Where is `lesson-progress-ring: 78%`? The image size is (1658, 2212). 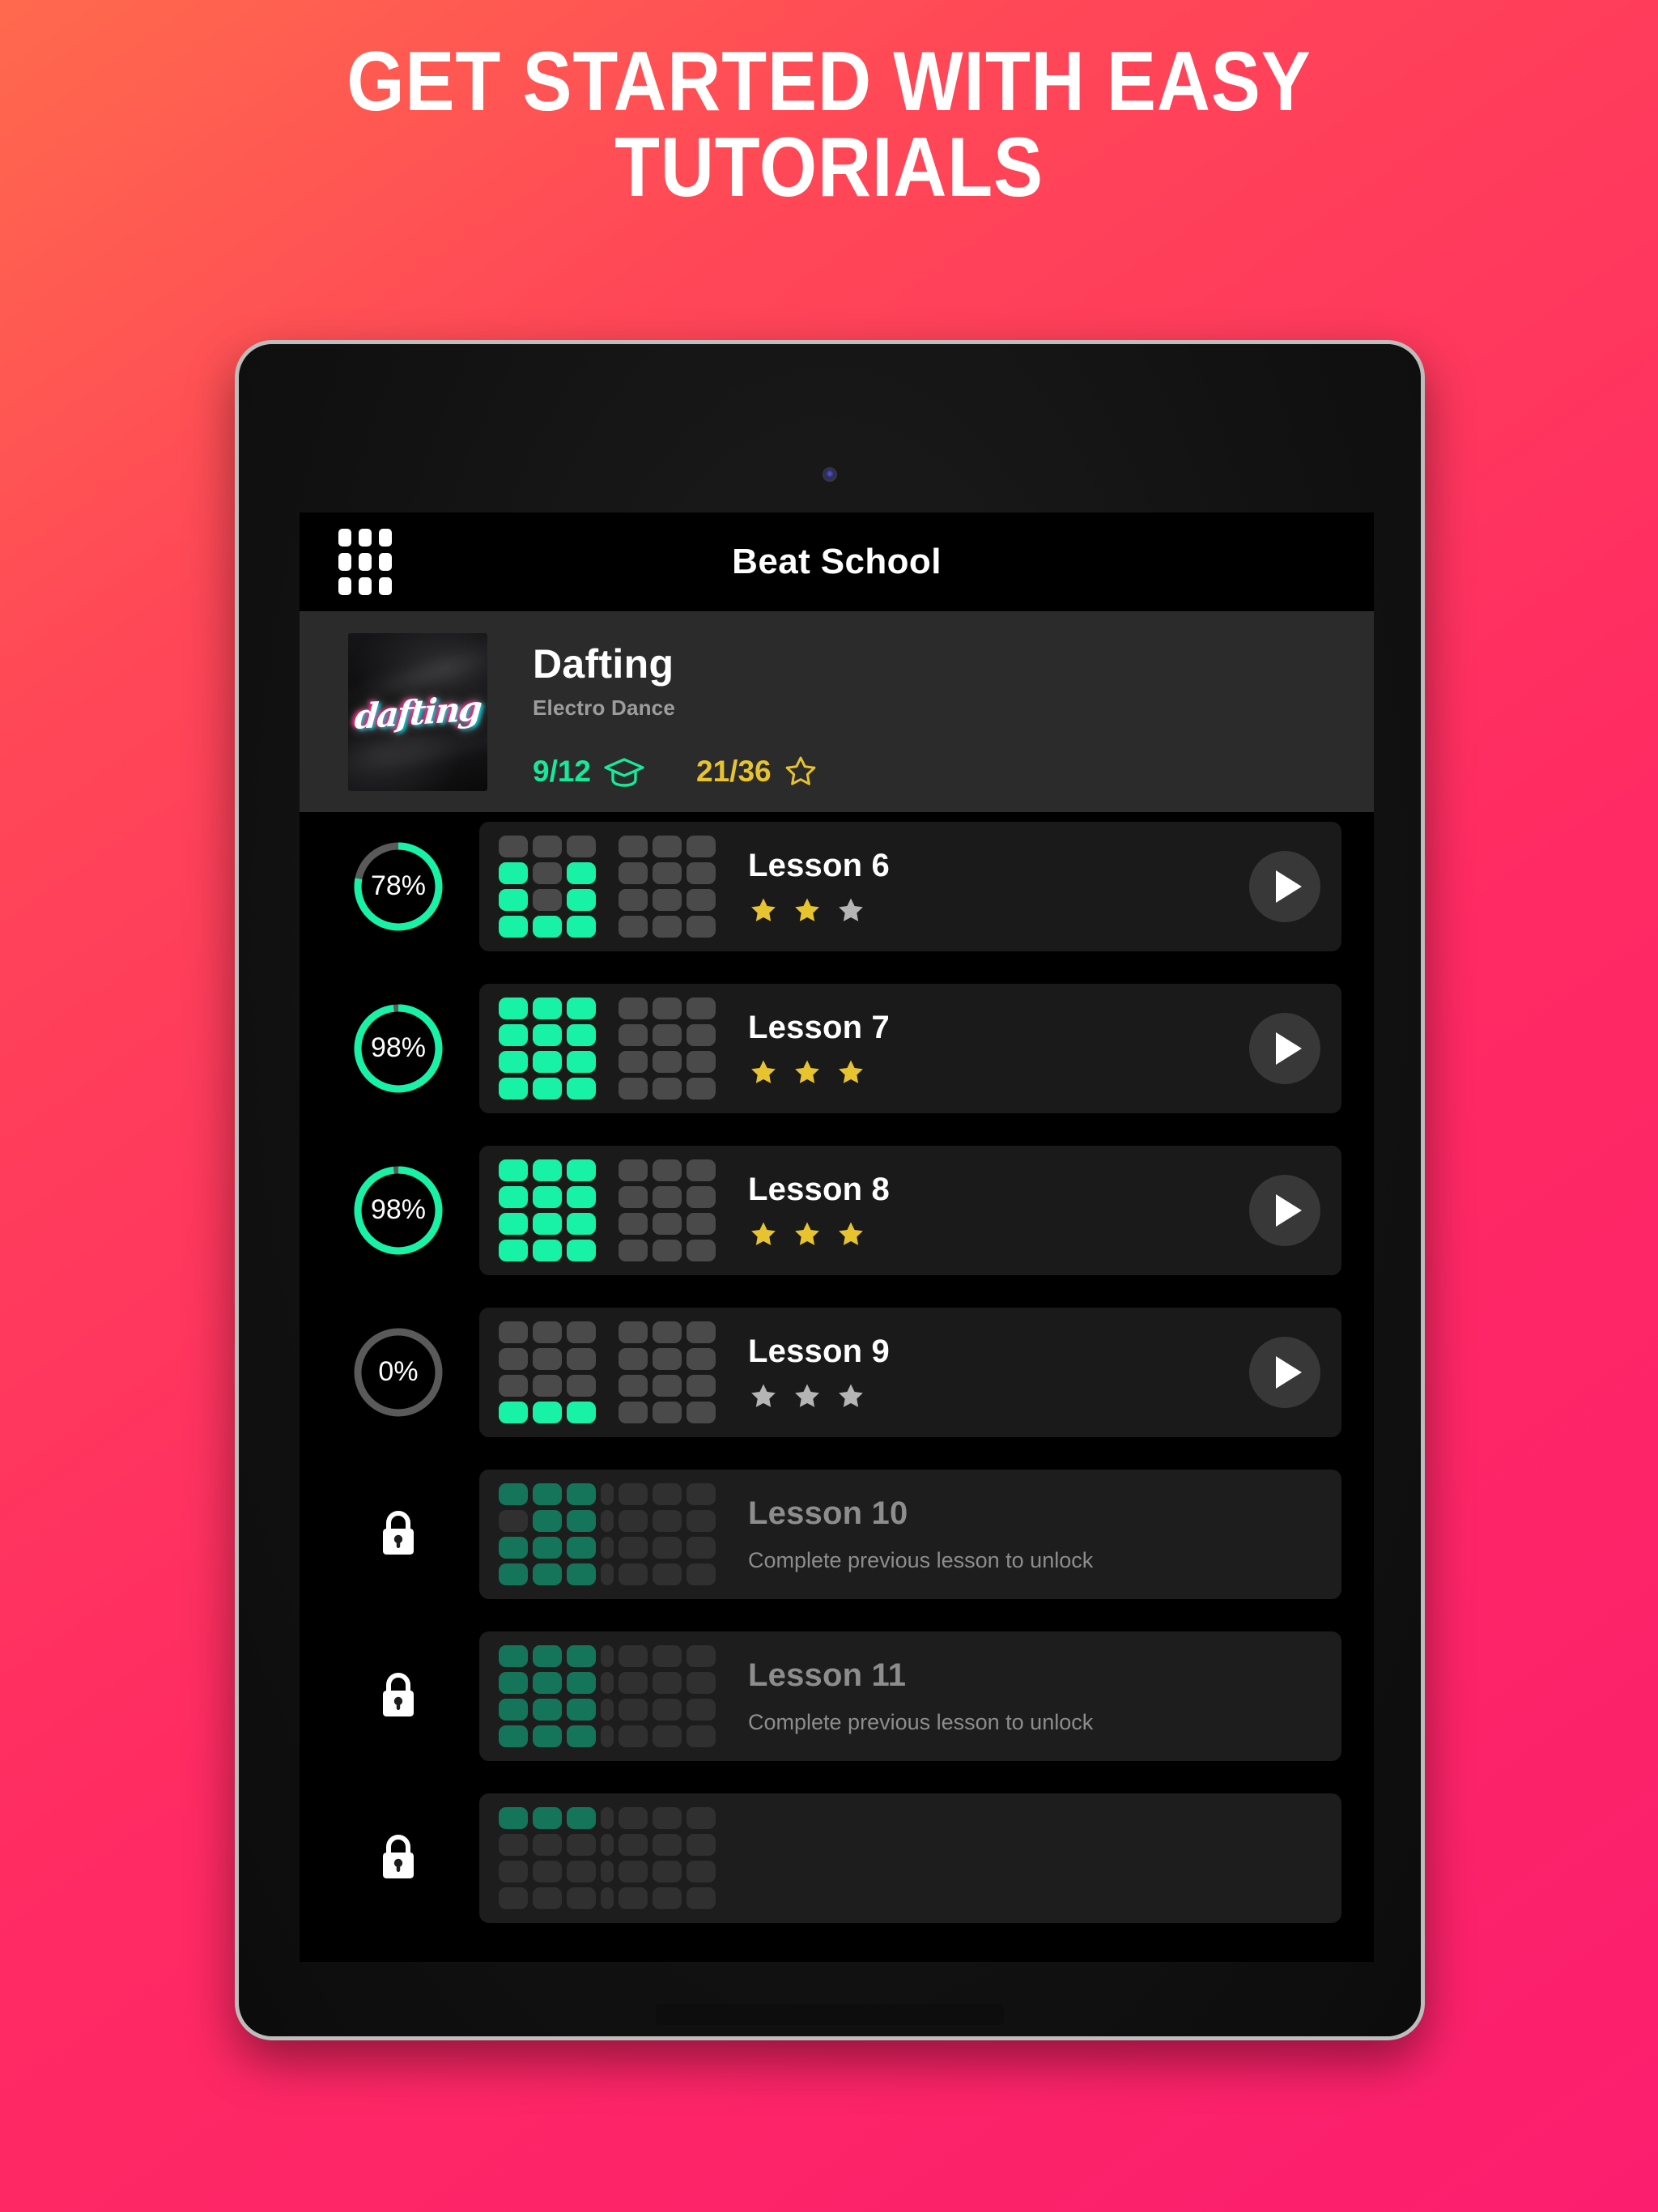 lesson-progress-ring: 78% is located at coordinates (398, 887).